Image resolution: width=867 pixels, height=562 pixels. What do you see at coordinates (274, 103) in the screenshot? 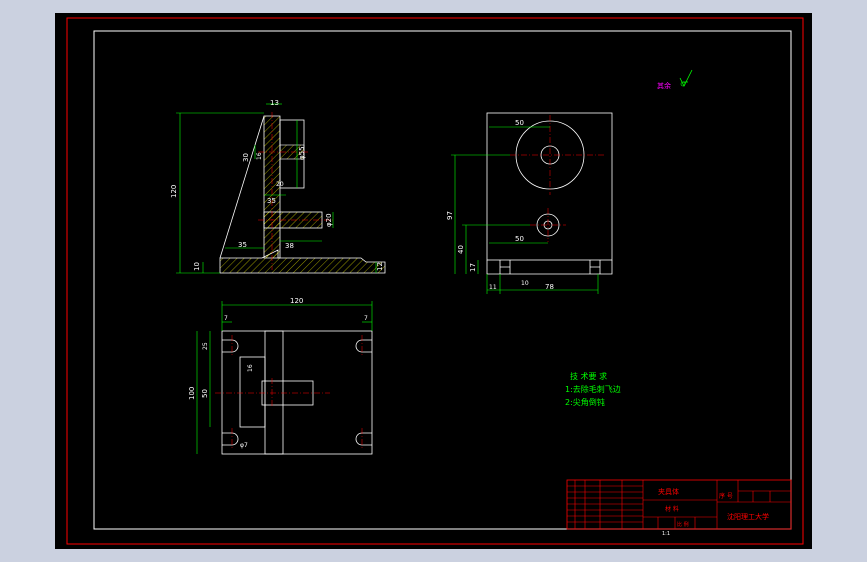
I see `dim-13: 13` at bounding box center [274, 103].